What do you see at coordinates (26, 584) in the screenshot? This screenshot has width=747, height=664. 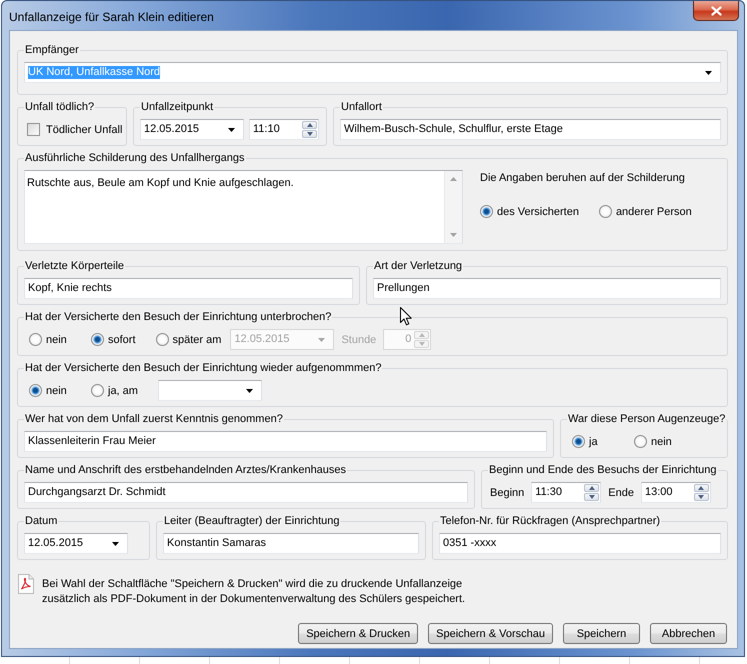 I see `pdf-document-icon` at bounding box center [26, 584].